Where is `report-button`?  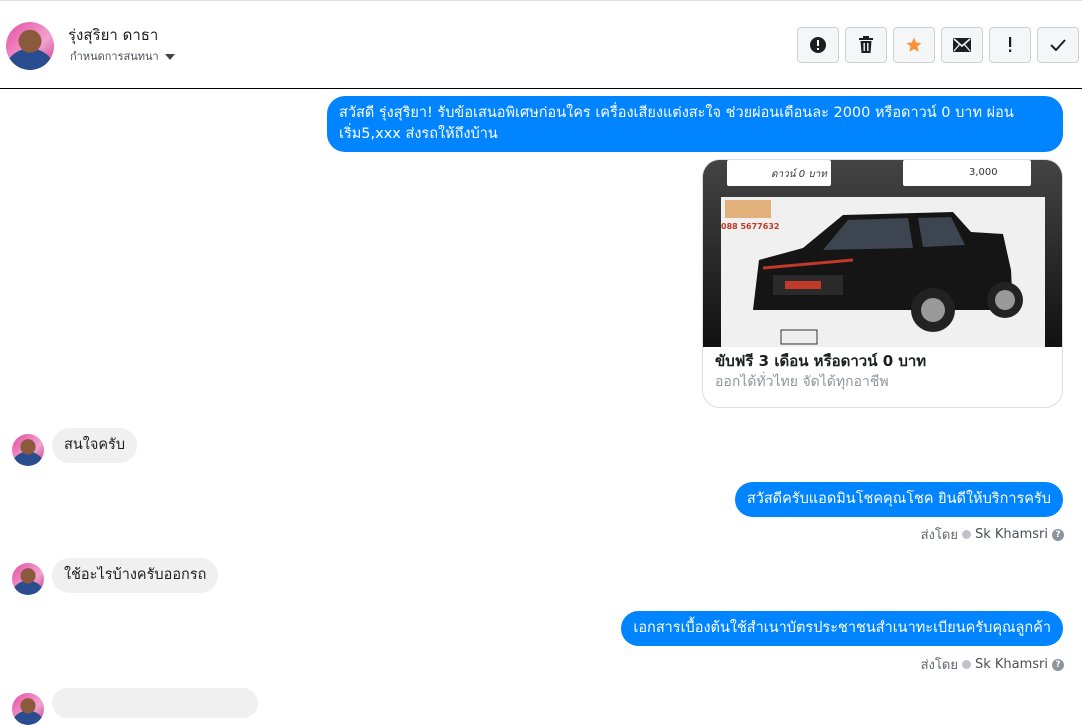
report-button is located at coordinates (818, 45).